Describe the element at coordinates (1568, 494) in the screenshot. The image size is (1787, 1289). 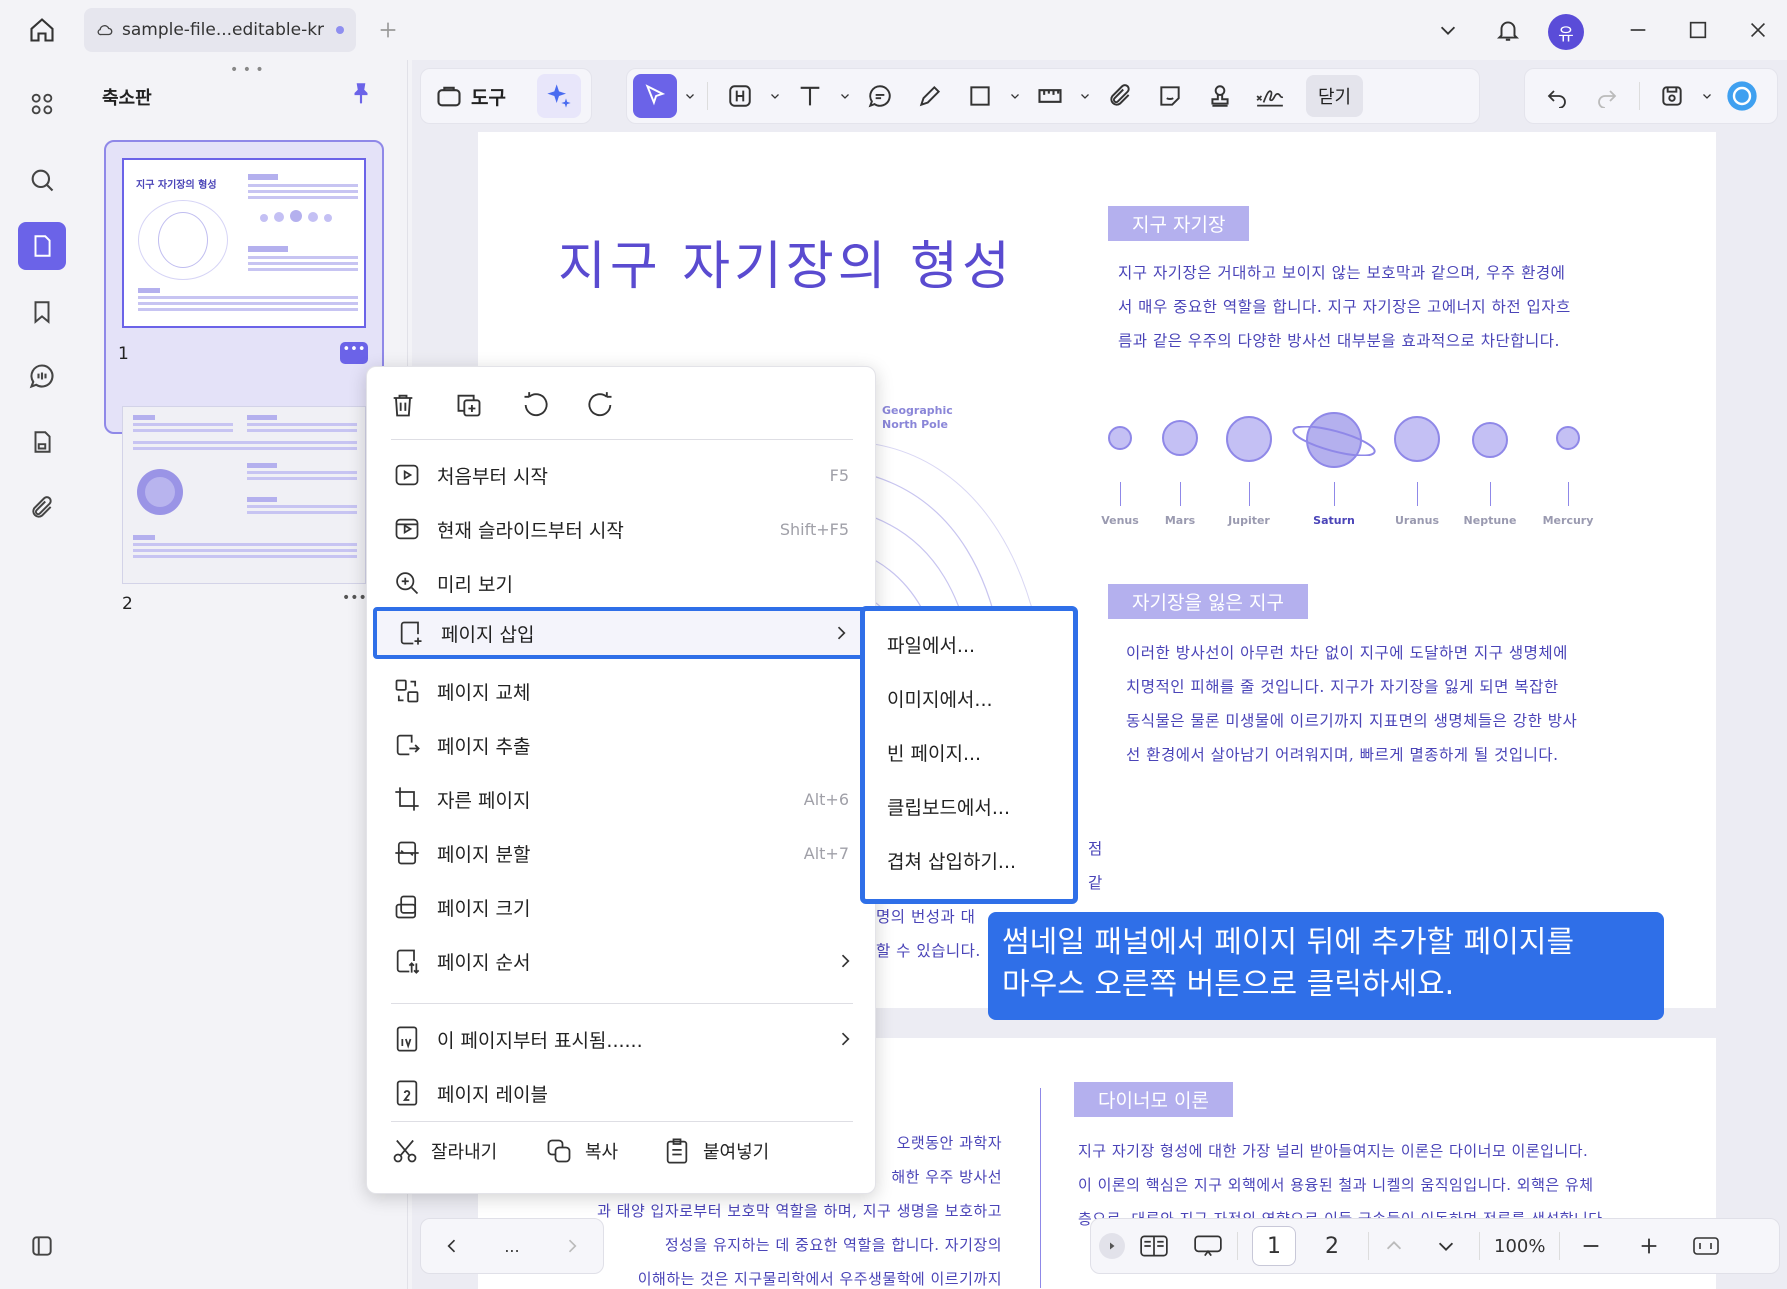
I see `planet-tick` at that location.